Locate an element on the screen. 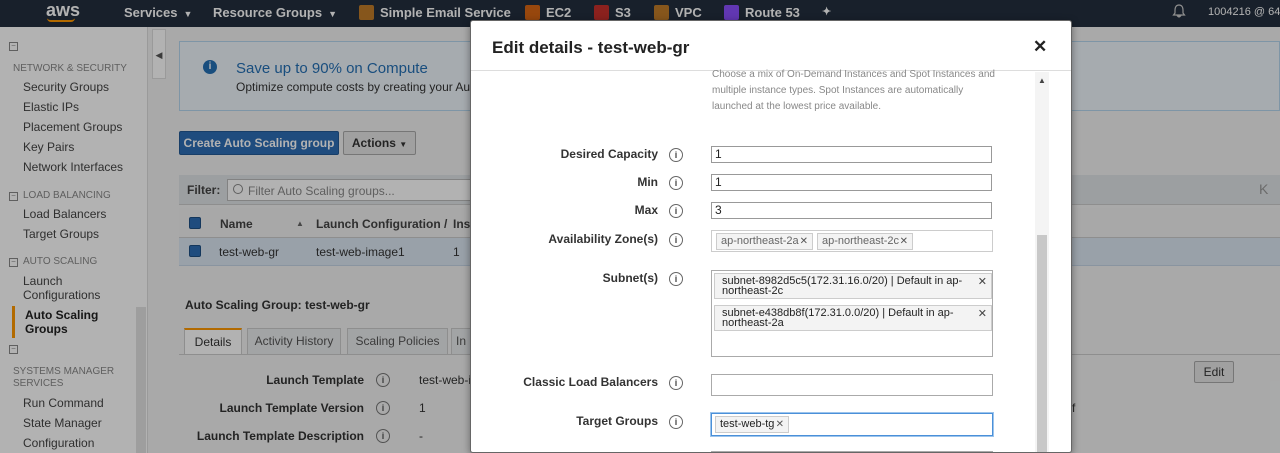 This screenshot has width=1280, height=453. modal-header: Edit details - test-web-gr ✕ is located at coordinates (771, 46).